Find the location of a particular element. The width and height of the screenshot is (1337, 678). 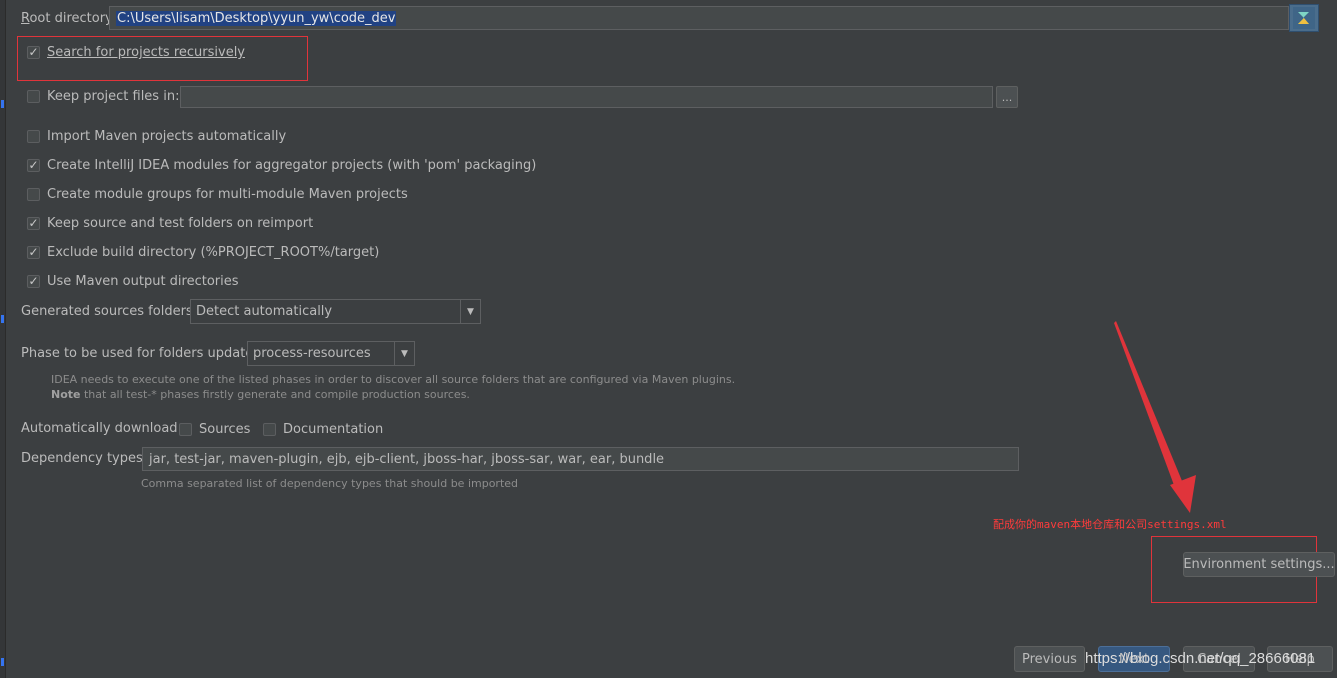

module-groups-checkbox is located at coordinates (33, 194).